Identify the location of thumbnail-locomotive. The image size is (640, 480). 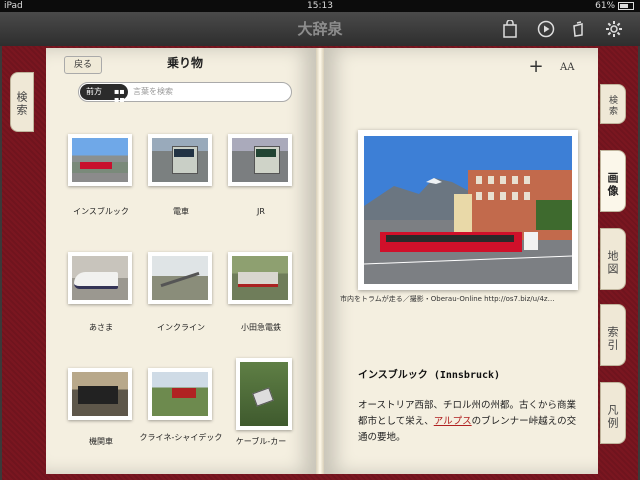
(100, 394).